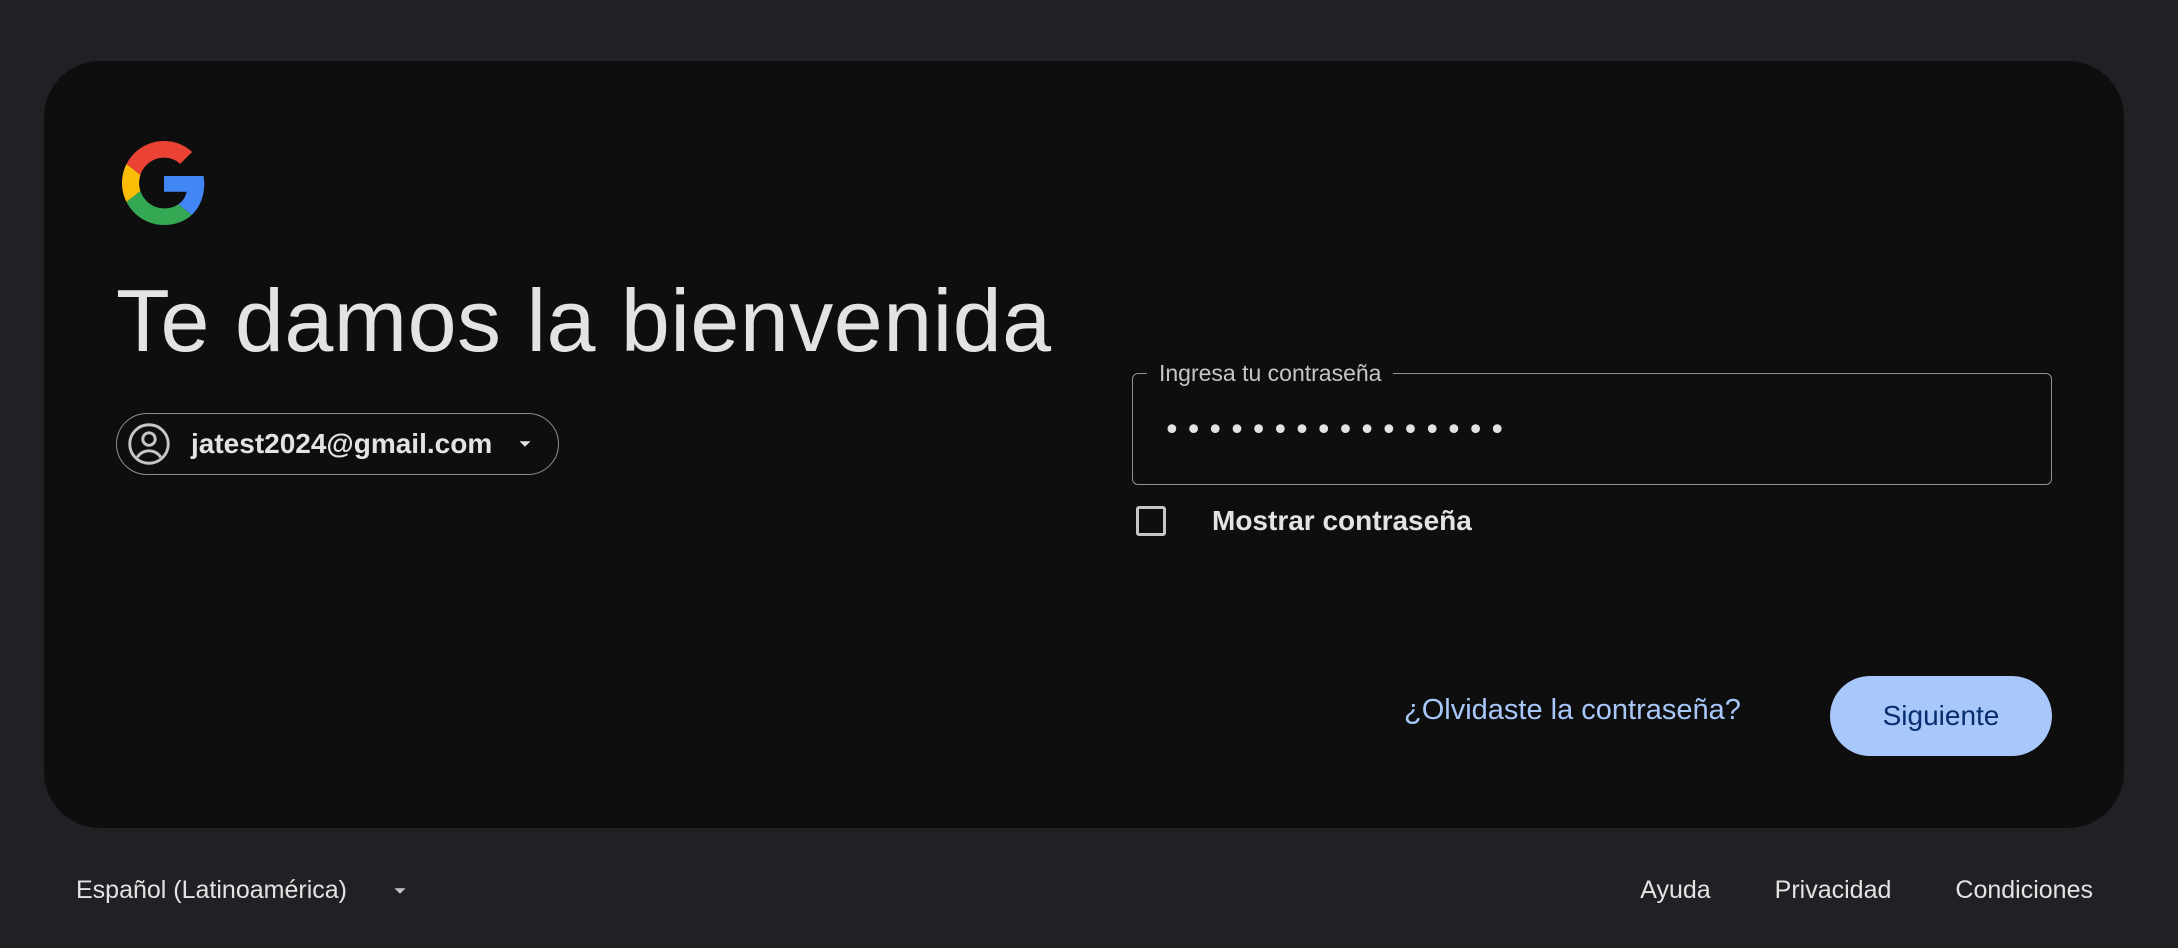  Describe the element at coordinates (1151, 521) in the screenshot. I see `show-password-checkbox` at that location.